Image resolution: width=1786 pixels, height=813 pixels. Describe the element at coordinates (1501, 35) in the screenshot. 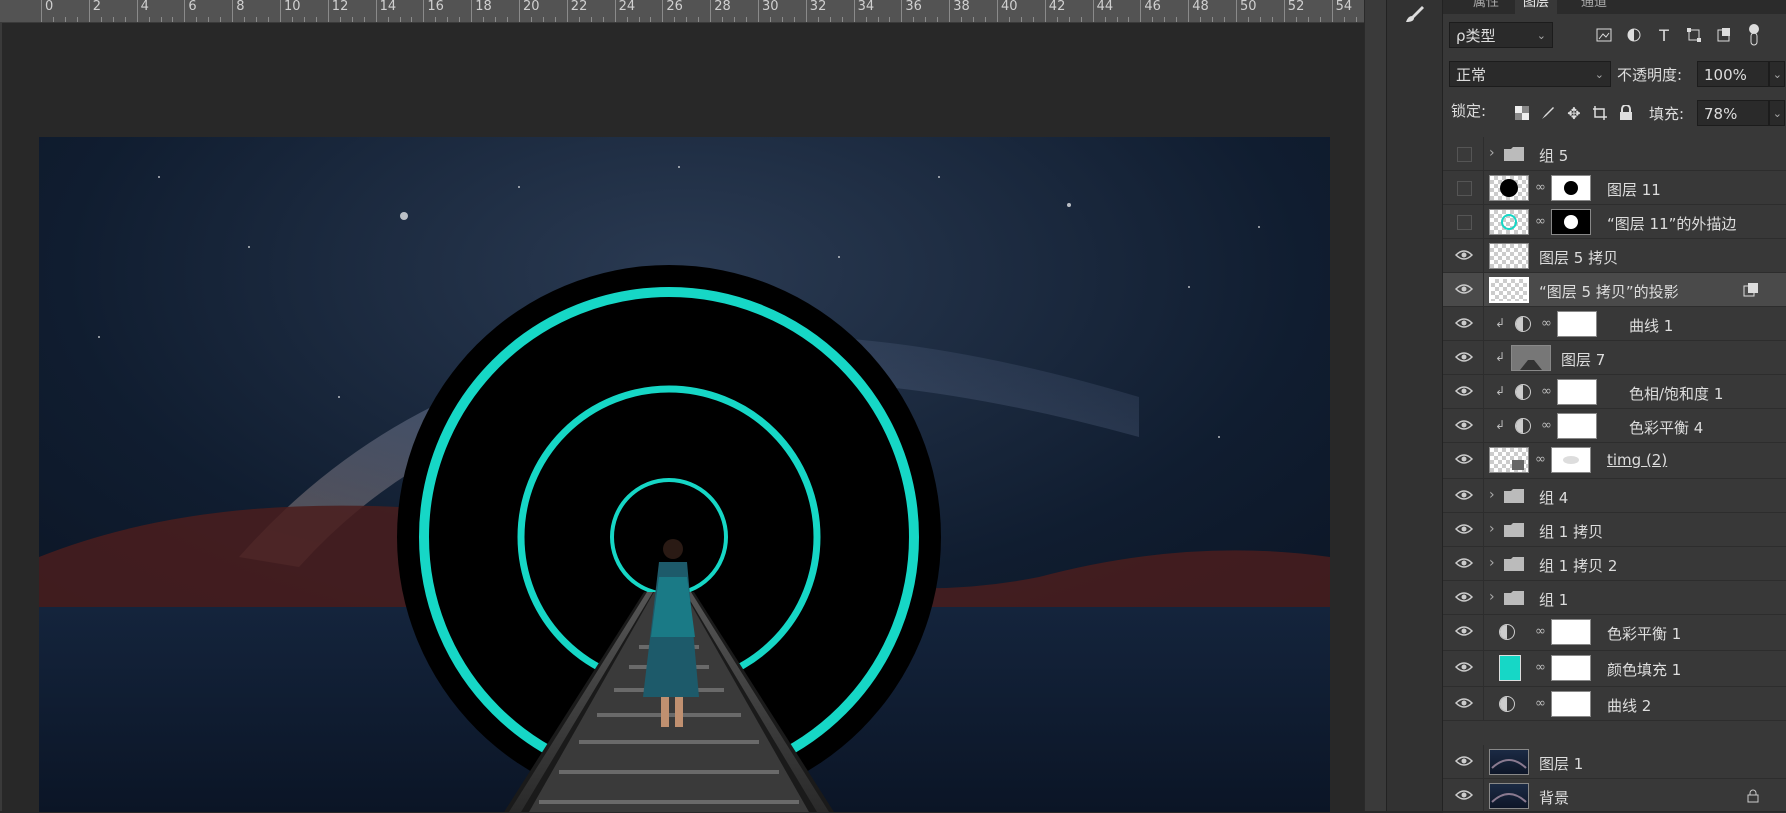

I see `layer-filter-dropdown: ρ类型 ⌄` at that location.